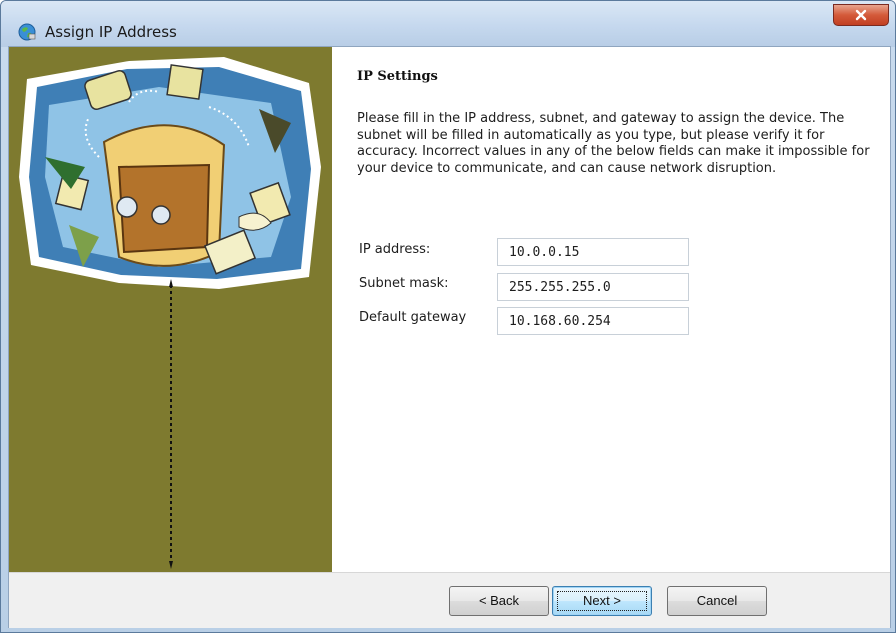 The image size is (896, 633). What do you see at coordinates (397, 76) in the screenshot?
I see `page-title: IP Settings` at bounding box center [397, 76].